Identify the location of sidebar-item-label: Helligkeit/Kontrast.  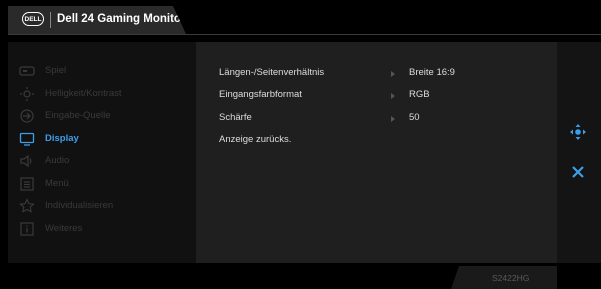
(83, 93).